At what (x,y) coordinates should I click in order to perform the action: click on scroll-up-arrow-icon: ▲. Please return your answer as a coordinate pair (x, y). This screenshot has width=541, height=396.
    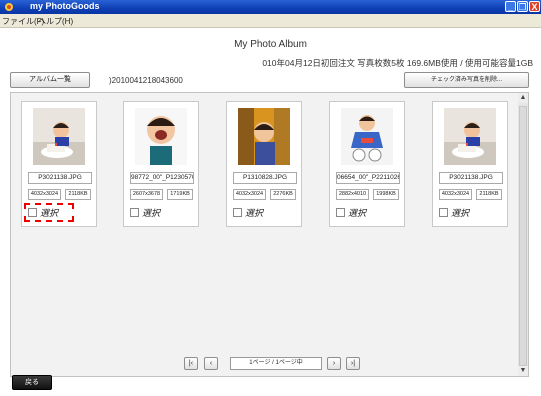
    Looking at the image, I should click on (523, 98).